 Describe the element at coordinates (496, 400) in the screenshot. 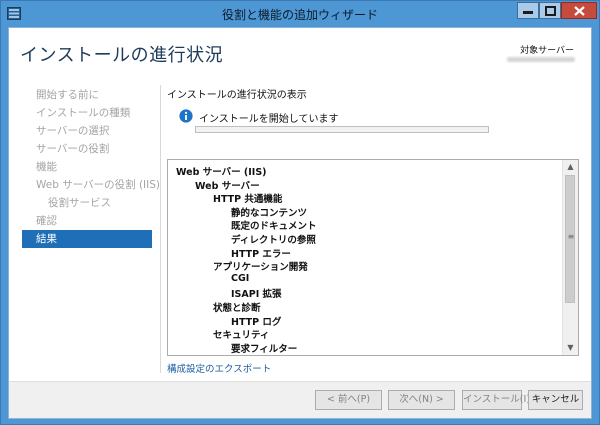

I see `install-button: インストール(I)` at that location.